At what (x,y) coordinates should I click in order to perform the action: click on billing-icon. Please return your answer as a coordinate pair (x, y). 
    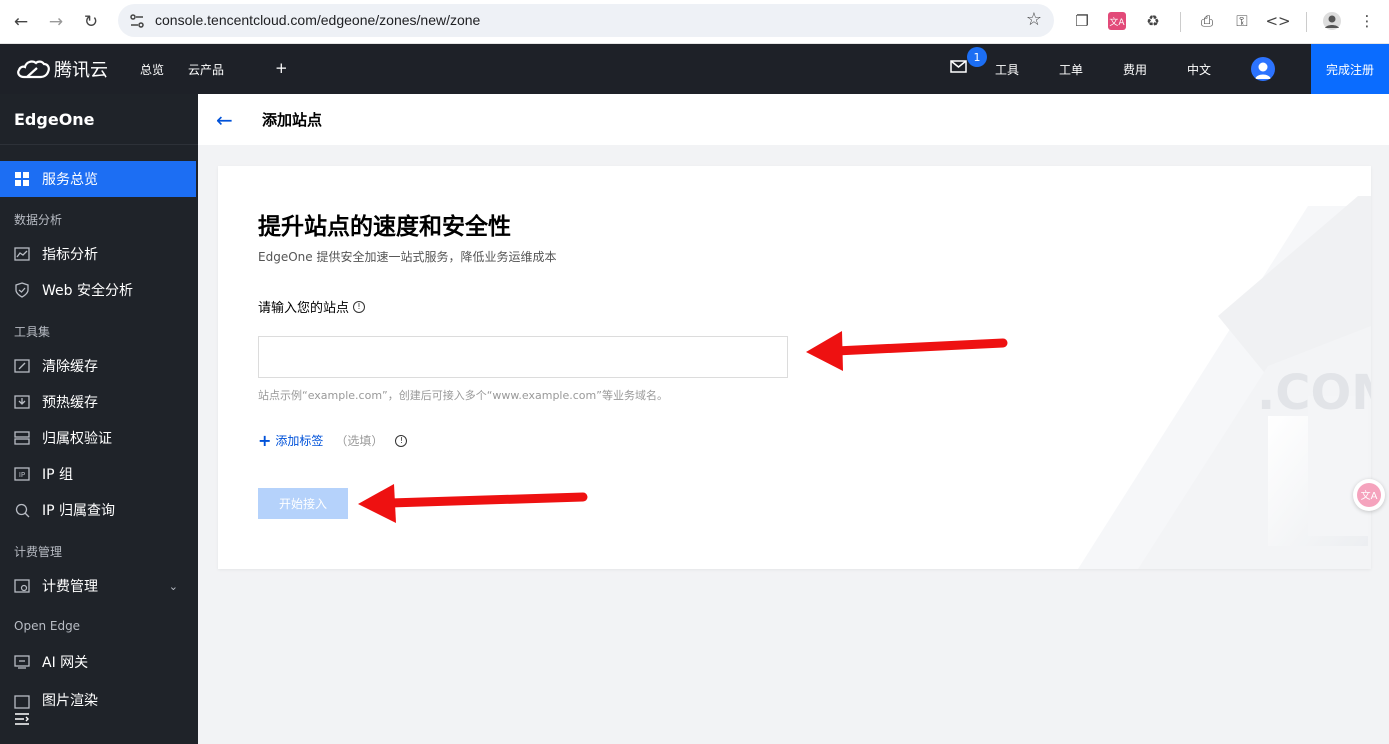
    Looking at the image, I should click on (22, 586).